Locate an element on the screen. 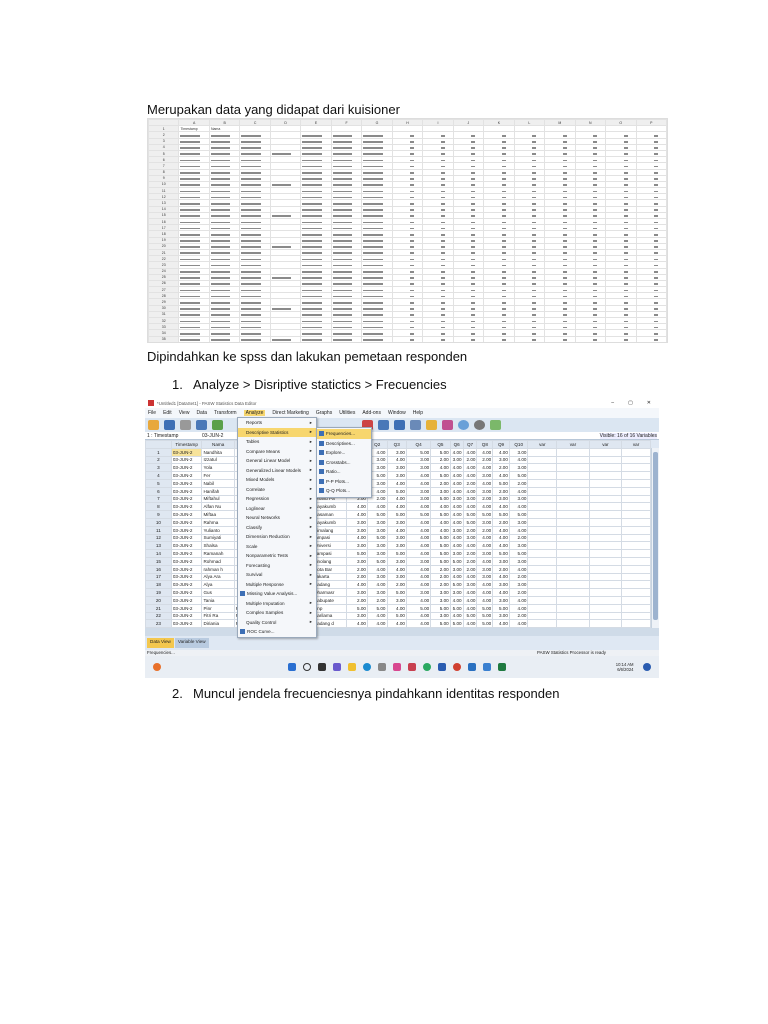 This screenshot has height=1024, width=768. column-header: var is located at coordinates (636, 444).